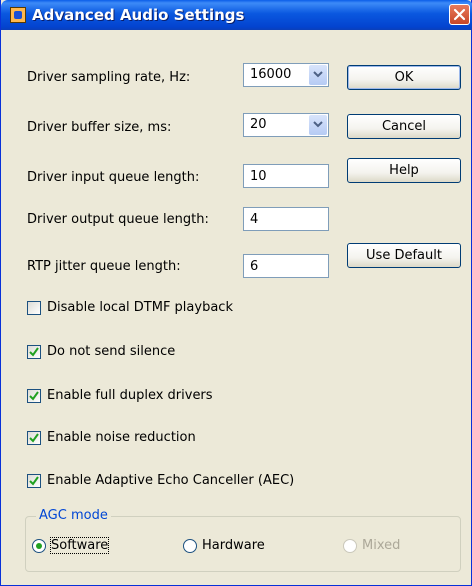  I want to click on input-queue-value: 10, so click(258, 176).